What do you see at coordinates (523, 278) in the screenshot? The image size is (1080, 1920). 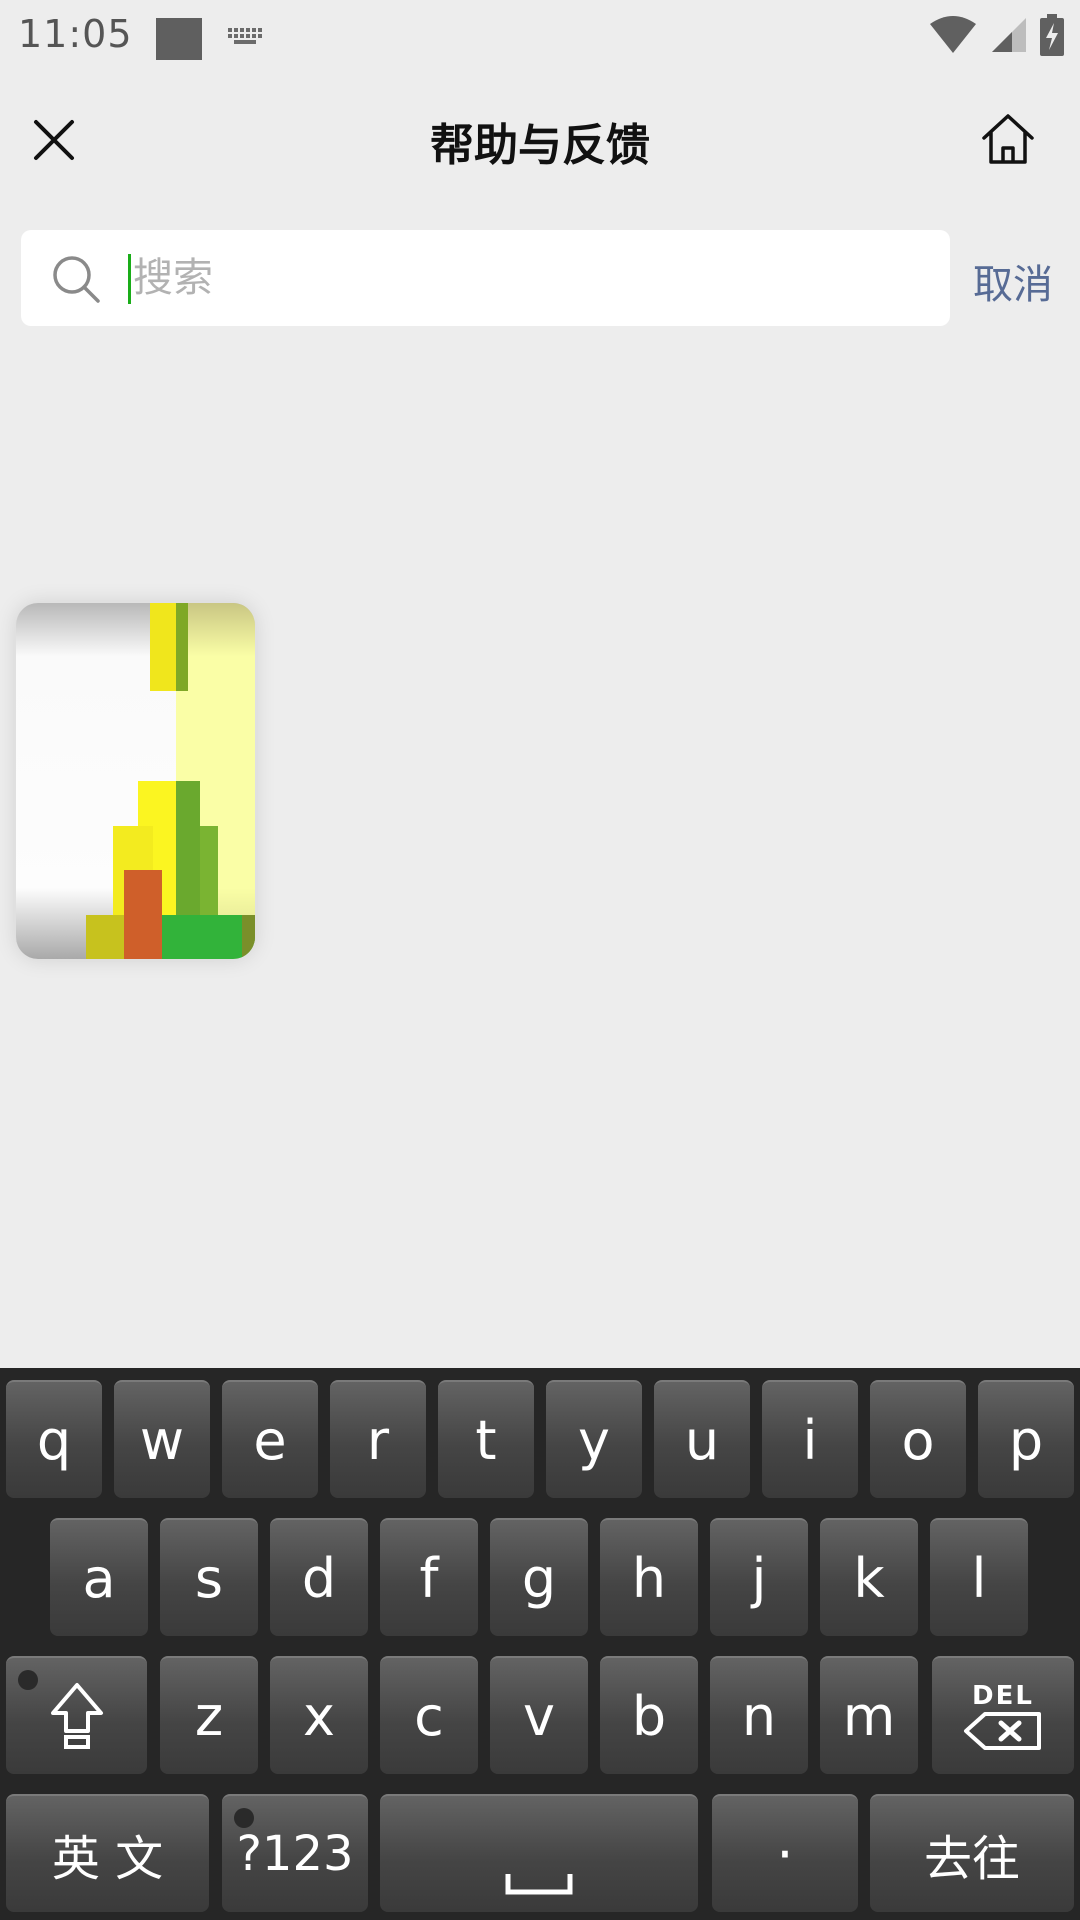 I see `search-input` at bounding box center [523, 278].